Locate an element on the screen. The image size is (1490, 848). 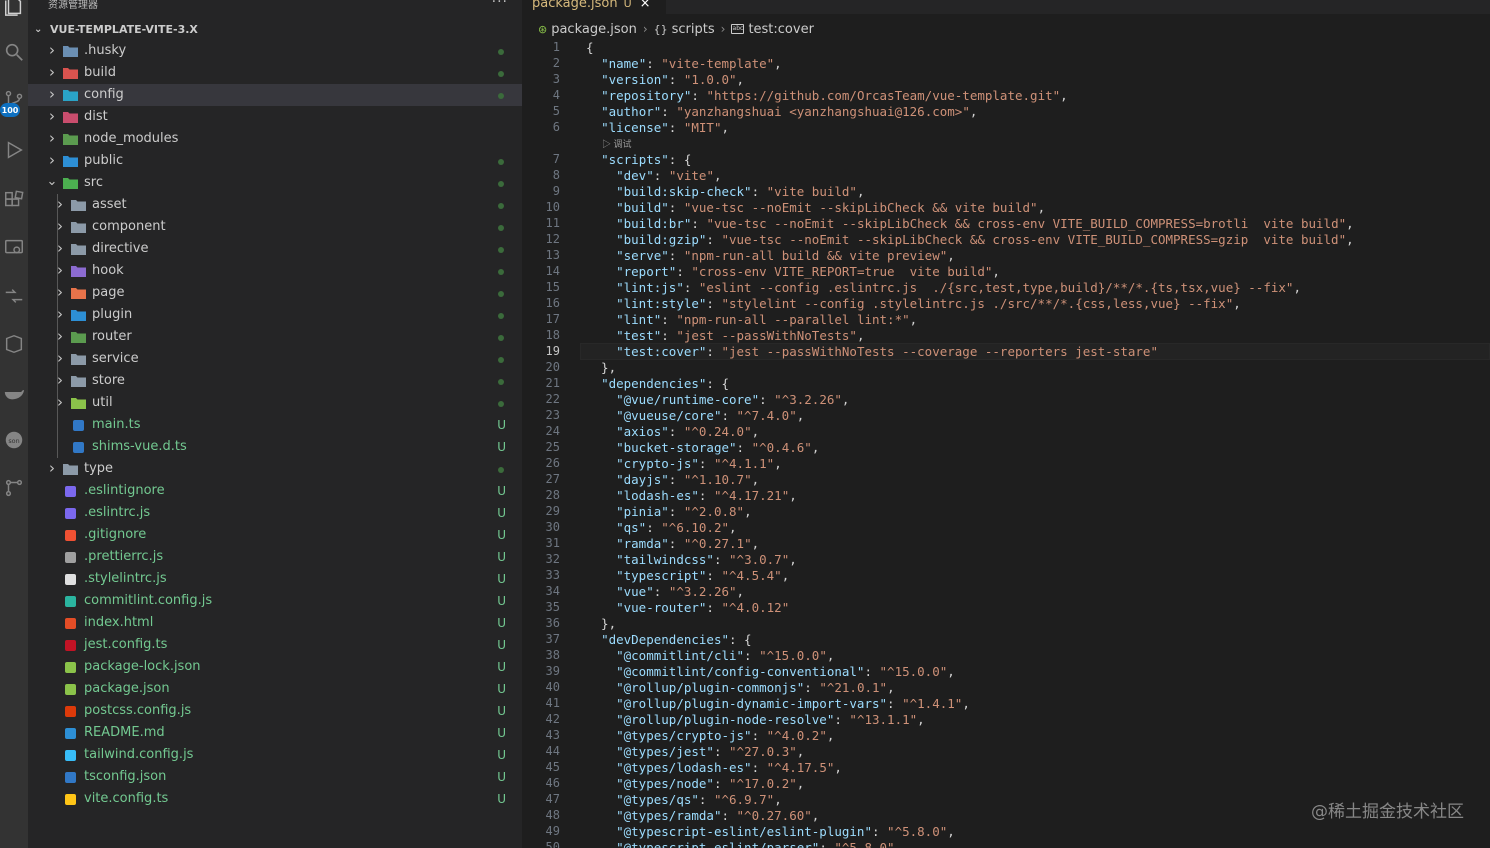
code-line: "test": "jest --passWithNoTests", is located at coordinates (725, 336).